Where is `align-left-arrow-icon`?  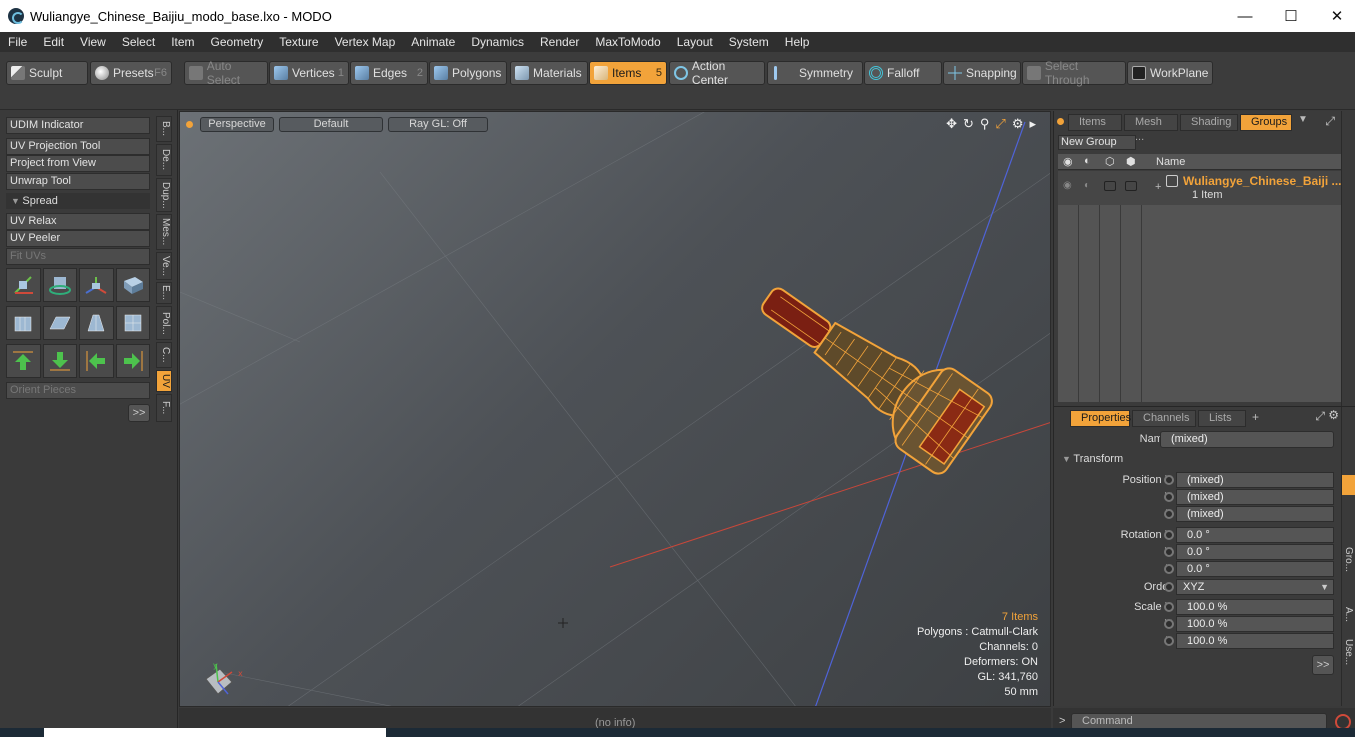 align-left-arrow-icon is located at coordinates (96, 361).